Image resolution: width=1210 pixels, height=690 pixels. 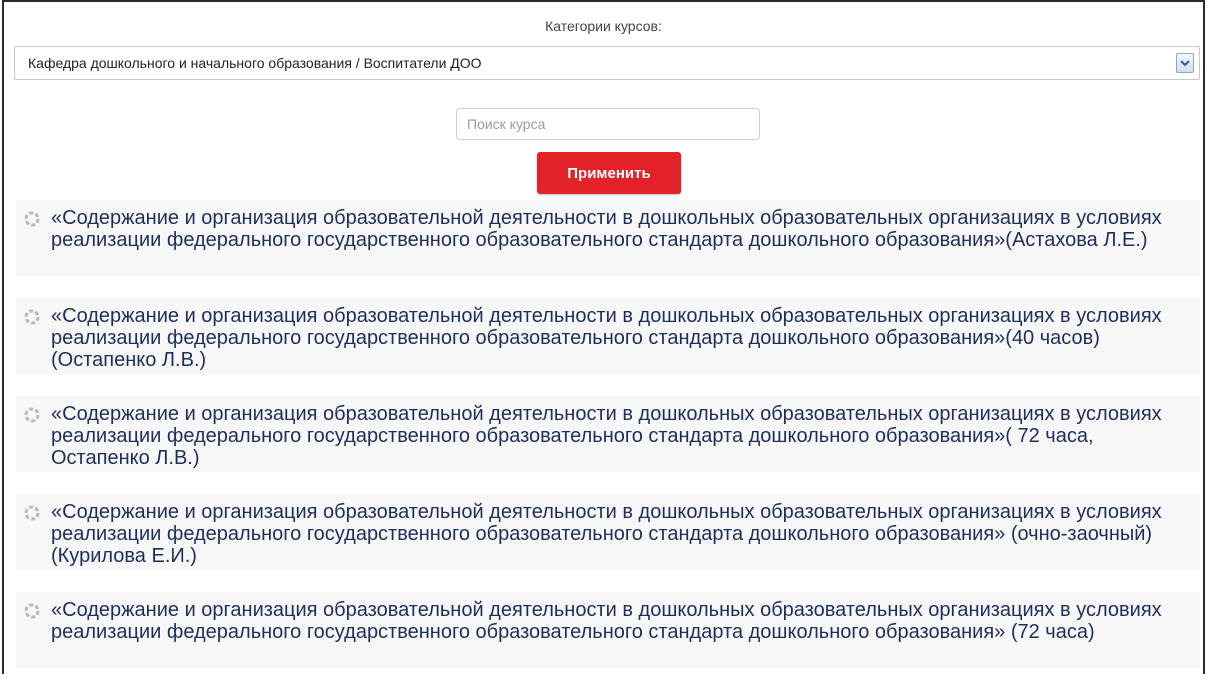 I want to click on apply-button: Применить, so click(x=609, y=173).